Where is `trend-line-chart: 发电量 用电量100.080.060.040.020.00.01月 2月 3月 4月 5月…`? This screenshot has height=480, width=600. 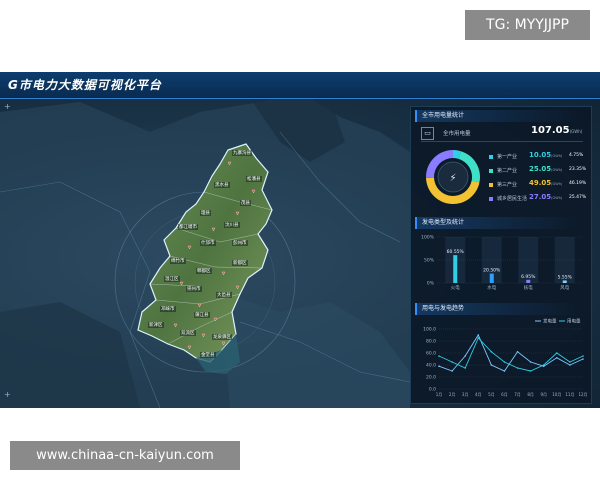
trend-line-chart: 发电量 用电量100.080.060.040.020.00.01月 2月 3月 4月 5月… is located at coordinates (505, 358).